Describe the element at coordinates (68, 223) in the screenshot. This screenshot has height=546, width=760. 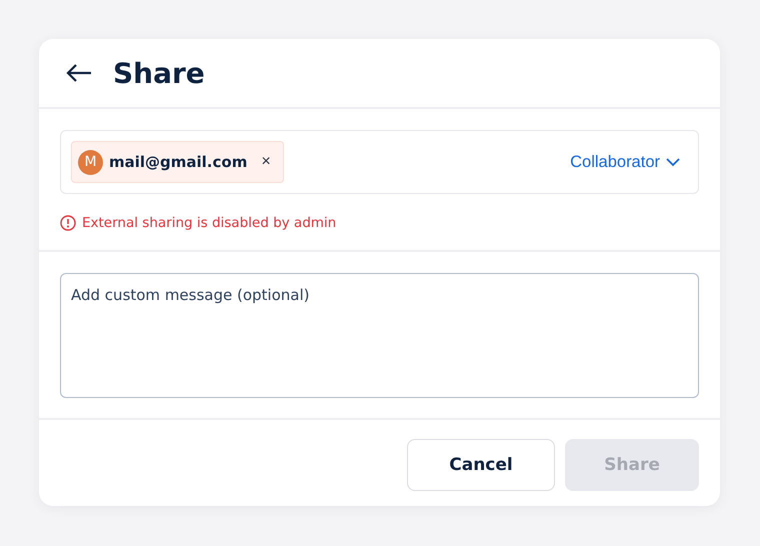
I see `warning-icon` at that location.